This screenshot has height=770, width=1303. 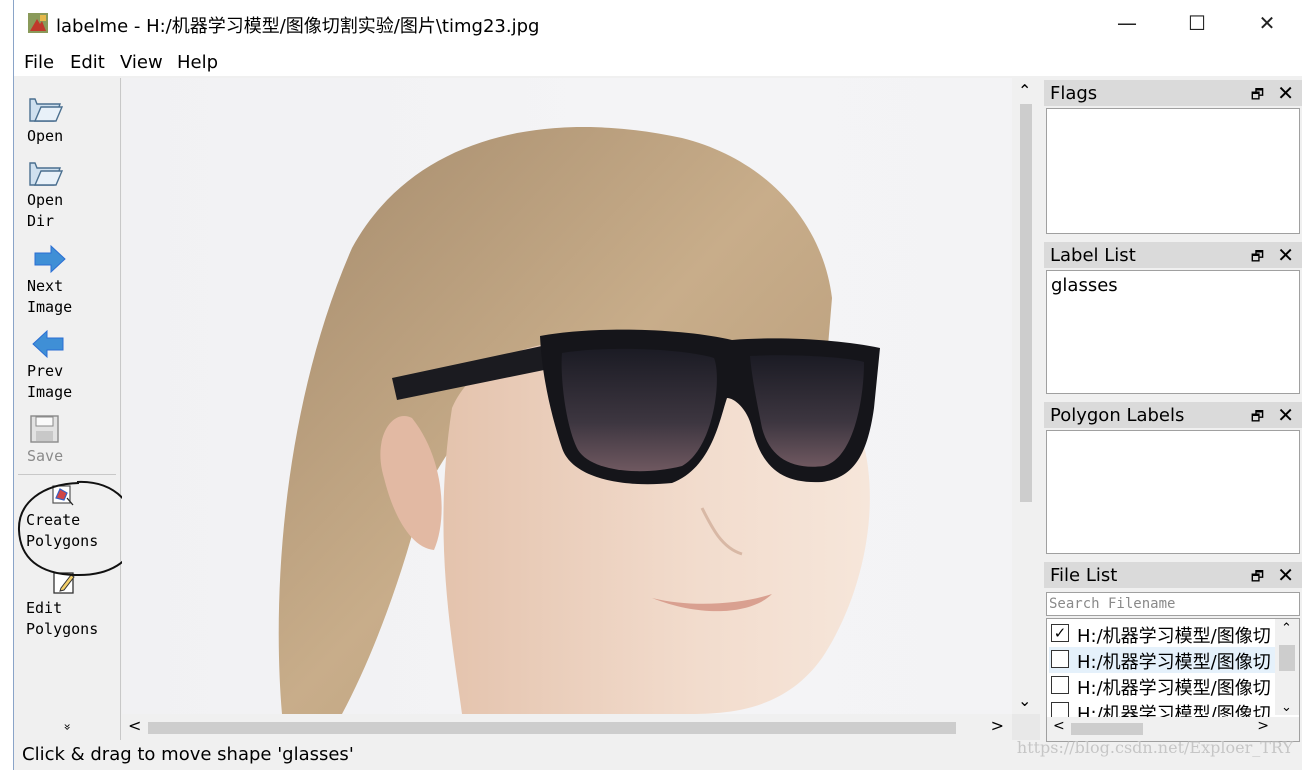 I want to click on polygon-labels-title: Polygon Labels, so click(x=1117, y=415).